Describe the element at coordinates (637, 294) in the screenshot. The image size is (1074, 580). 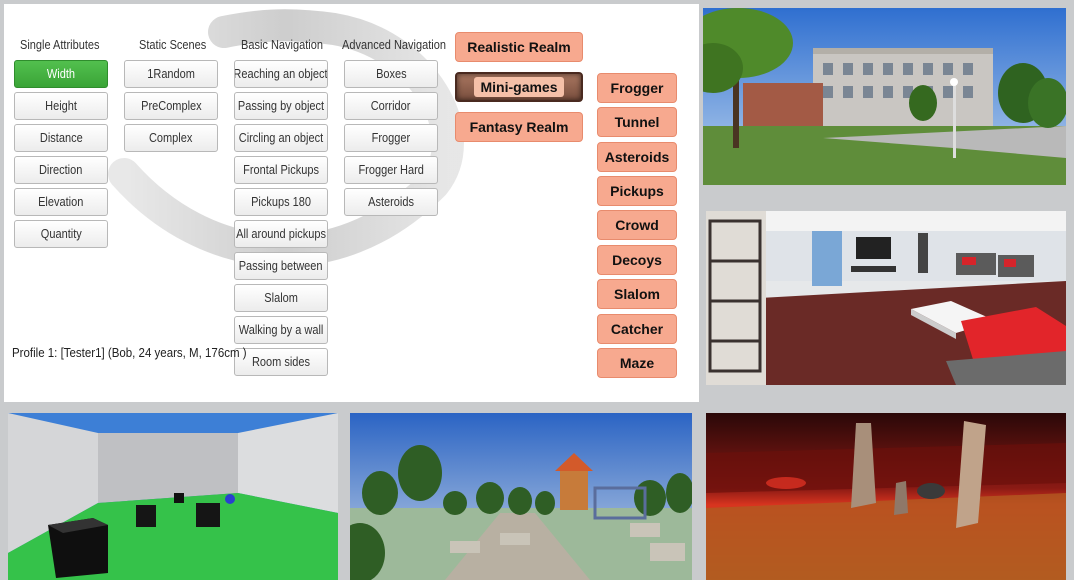
I see `minigame-slalom-button: Slalom` at that location.